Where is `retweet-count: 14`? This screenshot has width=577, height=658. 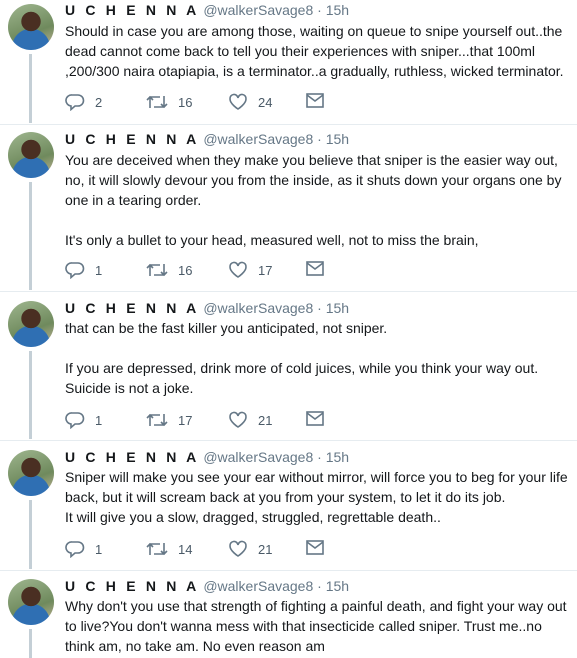
retweet-count: 14 is located at coordinates (185, 549).